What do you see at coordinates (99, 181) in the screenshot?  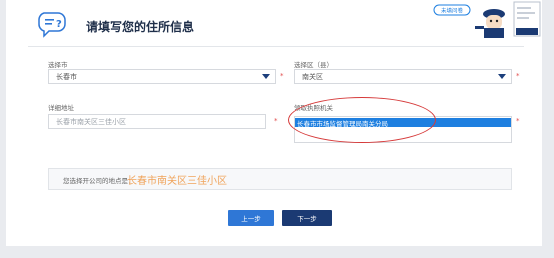 I see `location-summary-label: 您选择开公司的地点是：` at bounding box center [99, 181].